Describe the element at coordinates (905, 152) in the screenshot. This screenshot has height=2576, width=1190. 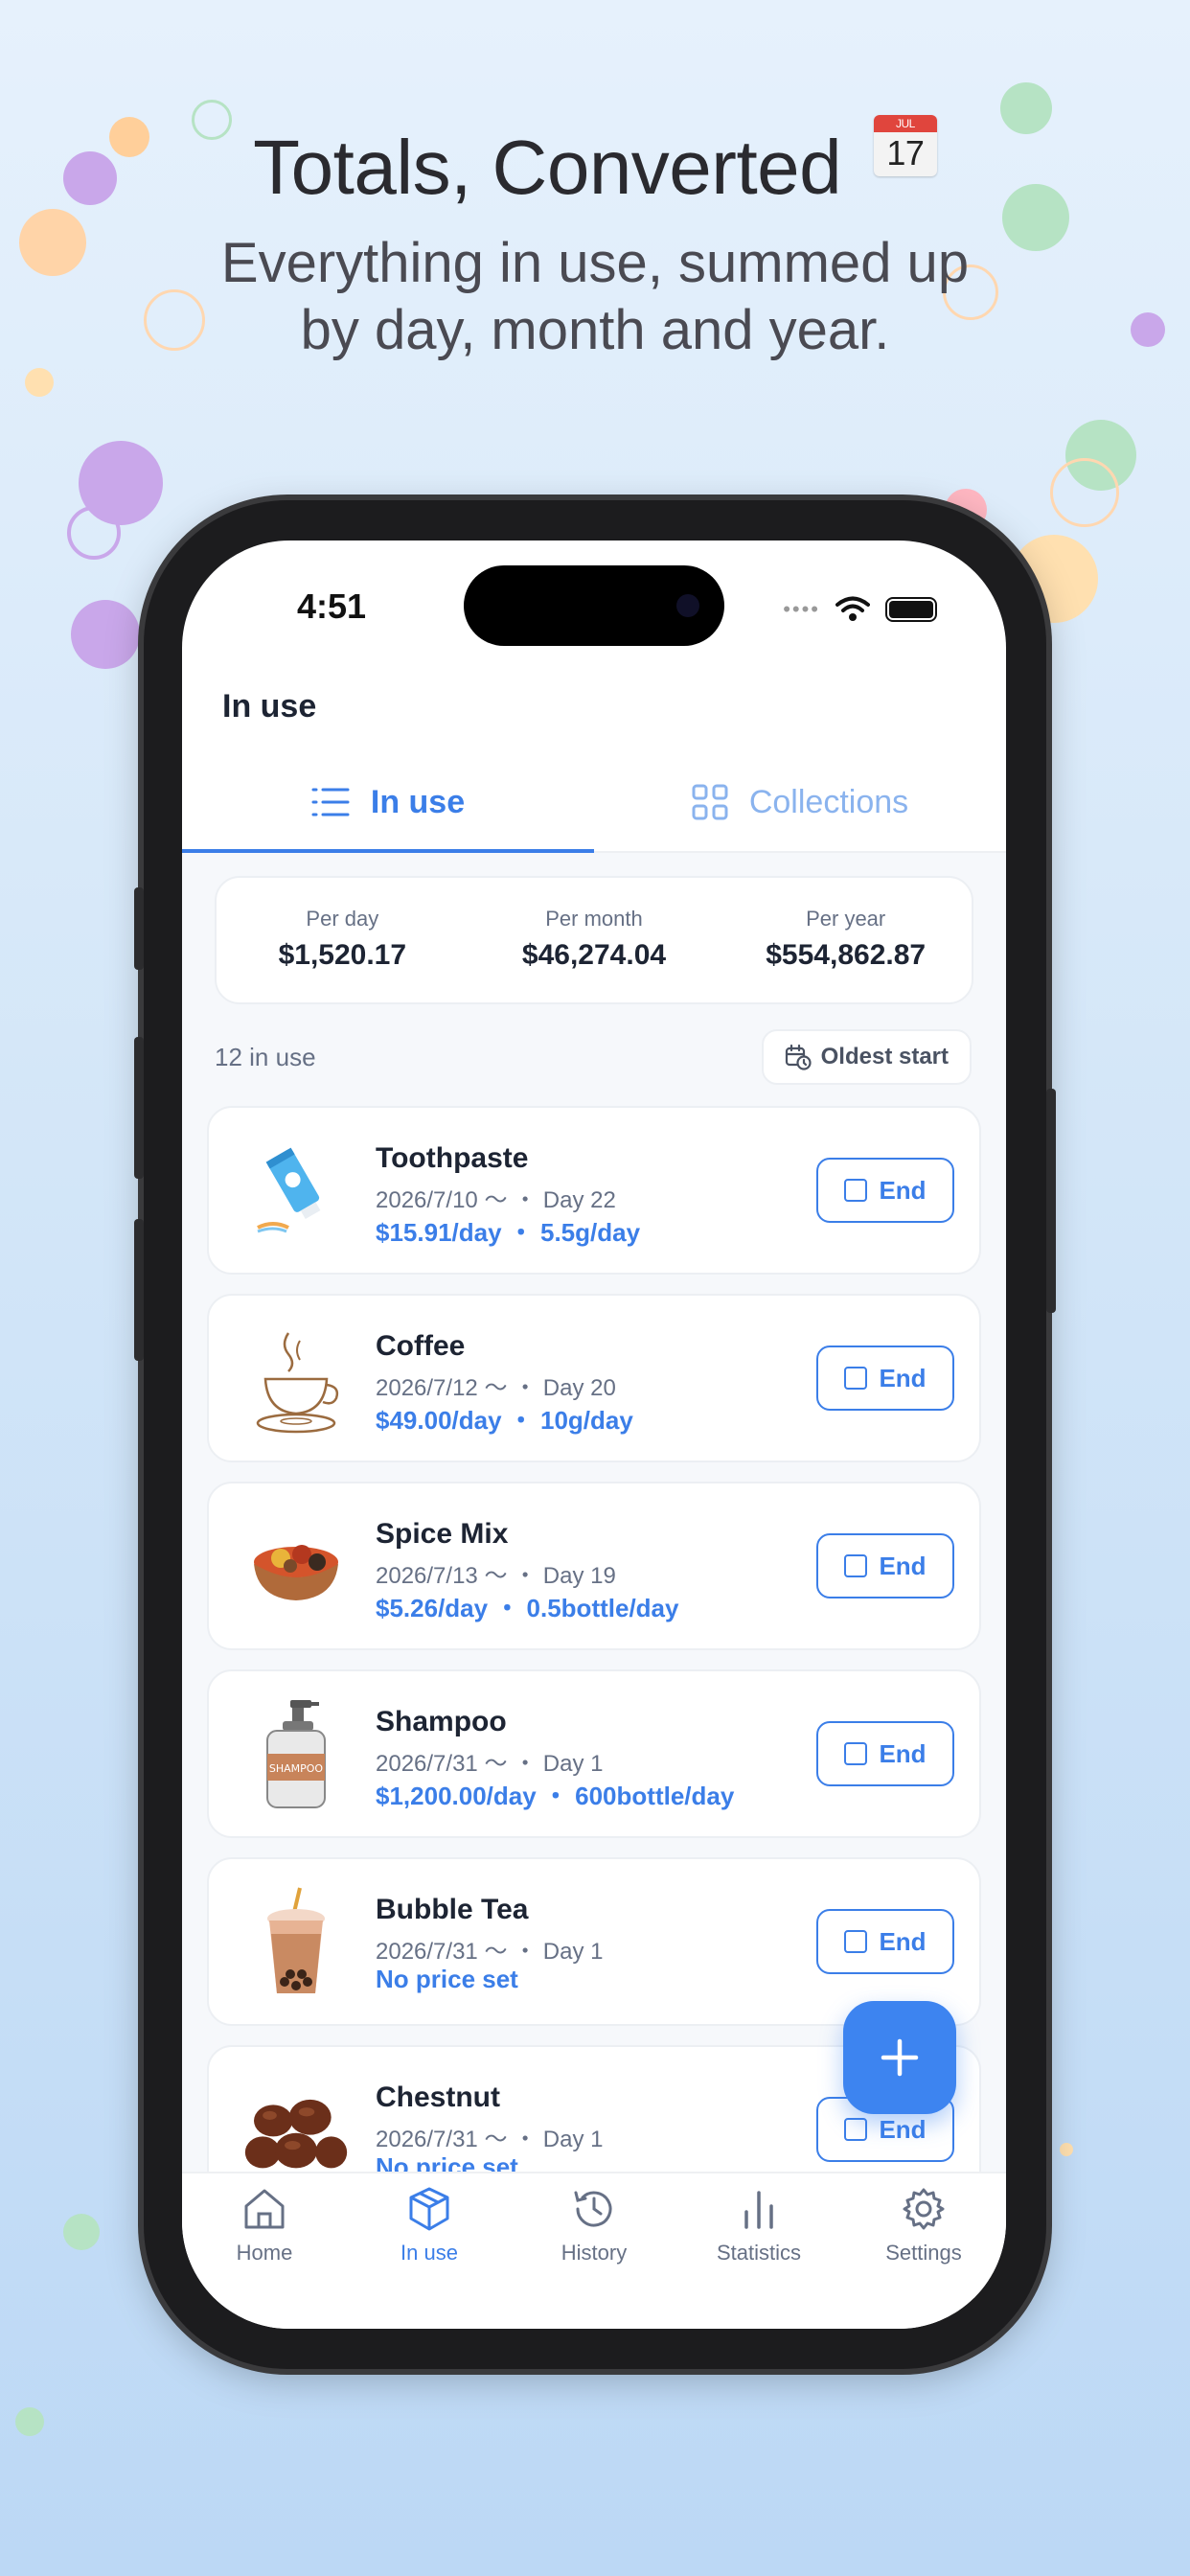
I see `calendar-day: 17` at that location.